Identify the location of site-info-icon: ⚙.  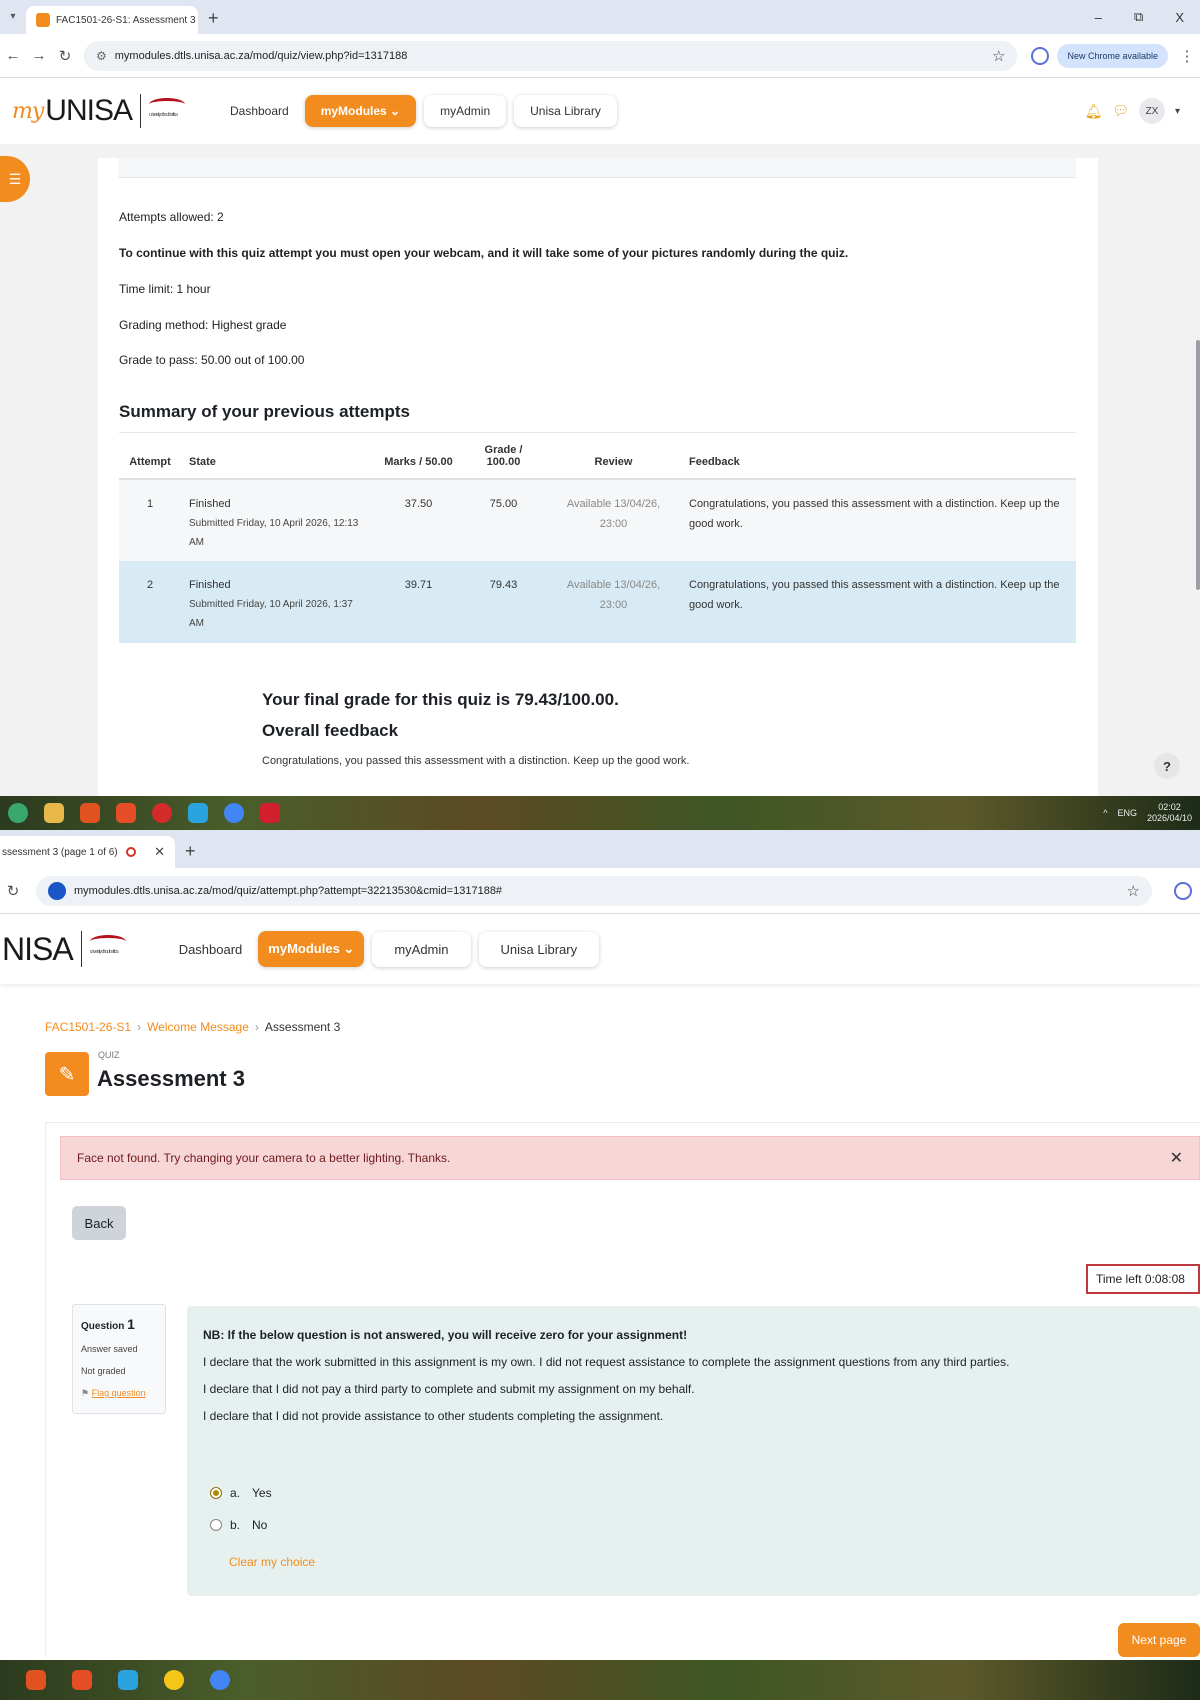
(101, 56).